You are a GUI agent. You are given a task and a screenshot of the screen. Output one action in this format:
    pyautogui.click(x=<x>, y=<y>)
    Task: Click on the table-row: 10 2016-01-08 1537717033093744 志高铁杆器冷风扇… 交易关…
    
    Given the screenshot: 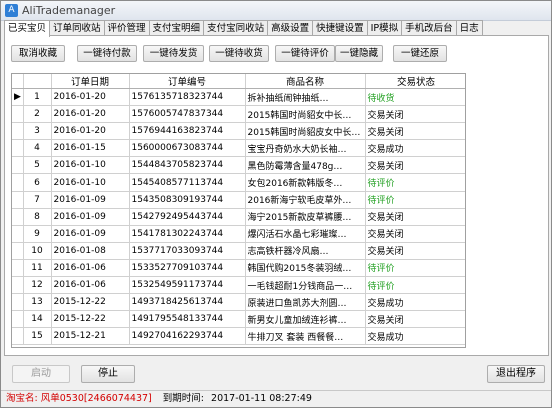 What is the action you would take?
    pyautogui.click(x=238, y=251)
    